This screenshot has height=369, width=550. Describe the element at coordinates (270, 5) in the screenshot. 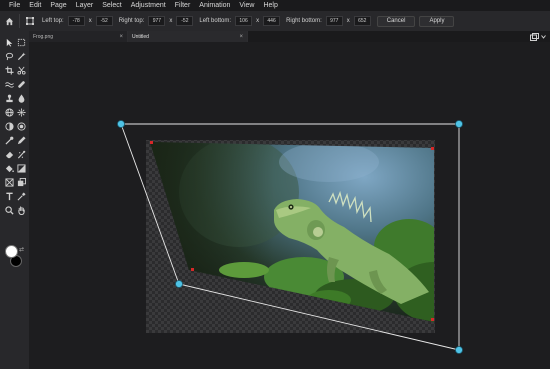

I see `menu-help: Help` at that location.